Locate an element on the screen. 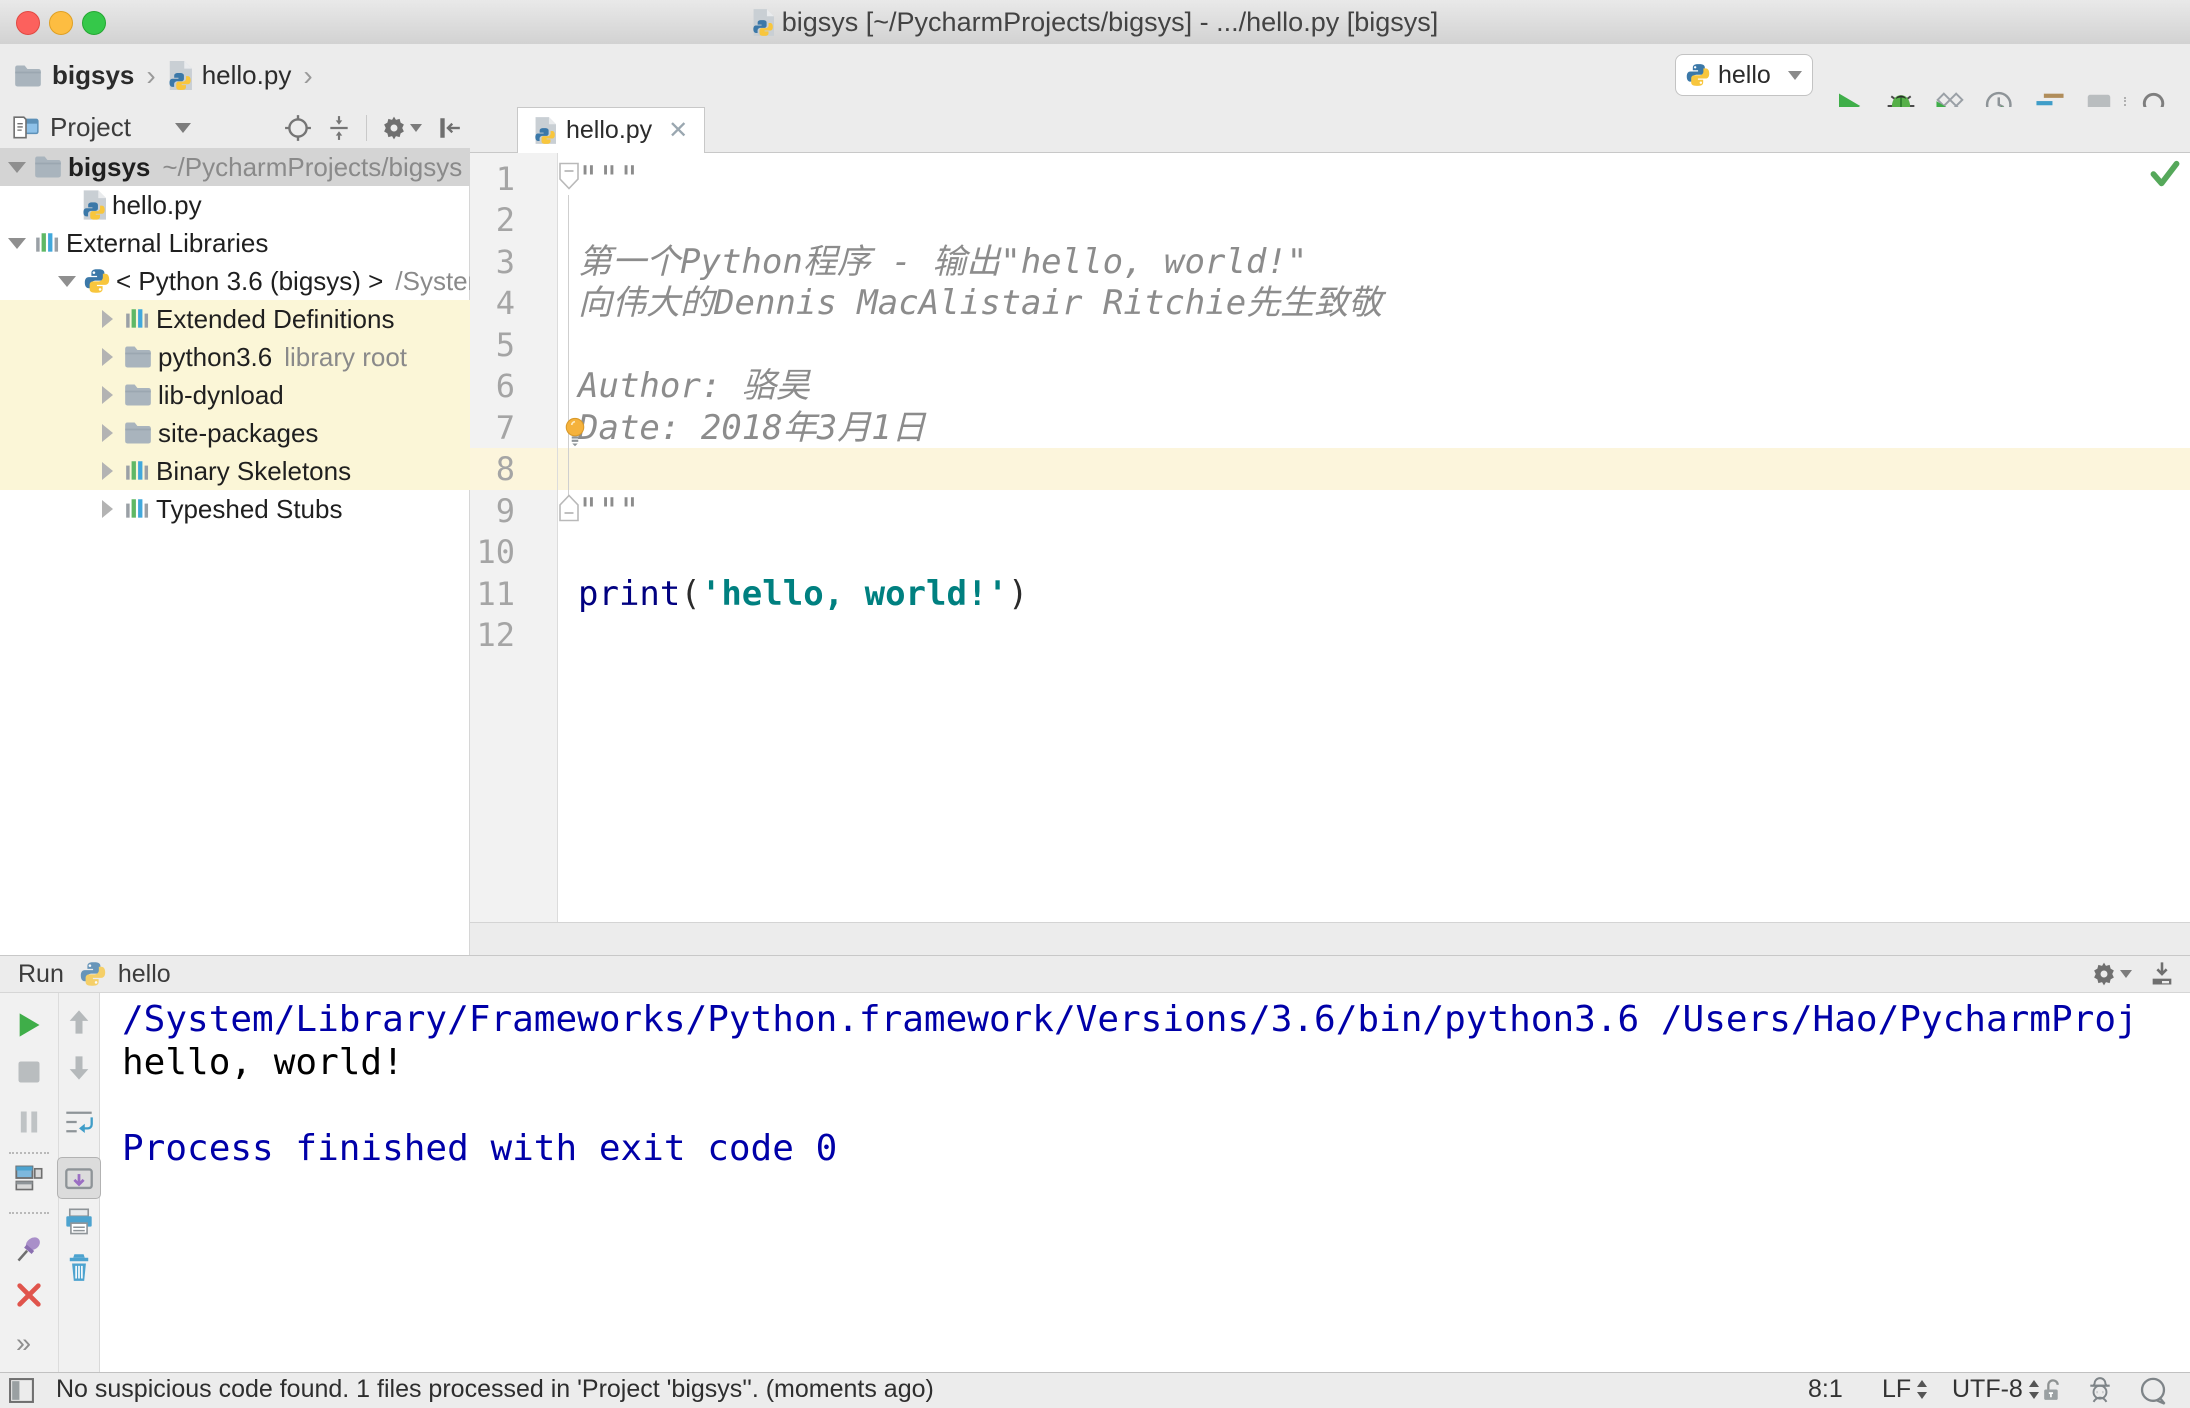 This screenshot has height=1408, width=2190. zoom-window-button is located at coordinates (94, 23).